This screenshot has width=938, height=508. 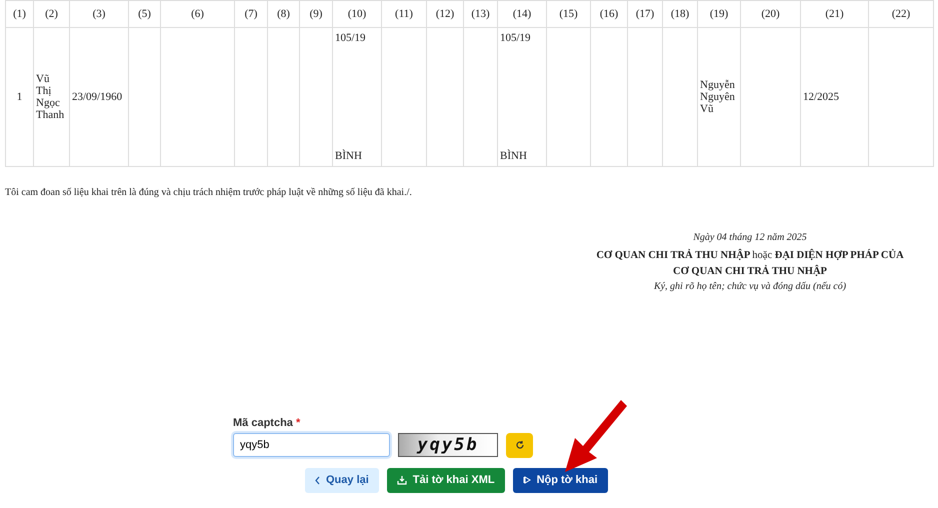 What do you see at coordinates (316, 14) in the screenshot?
I see `column-header: (9)` at bounding box center [316, 14].